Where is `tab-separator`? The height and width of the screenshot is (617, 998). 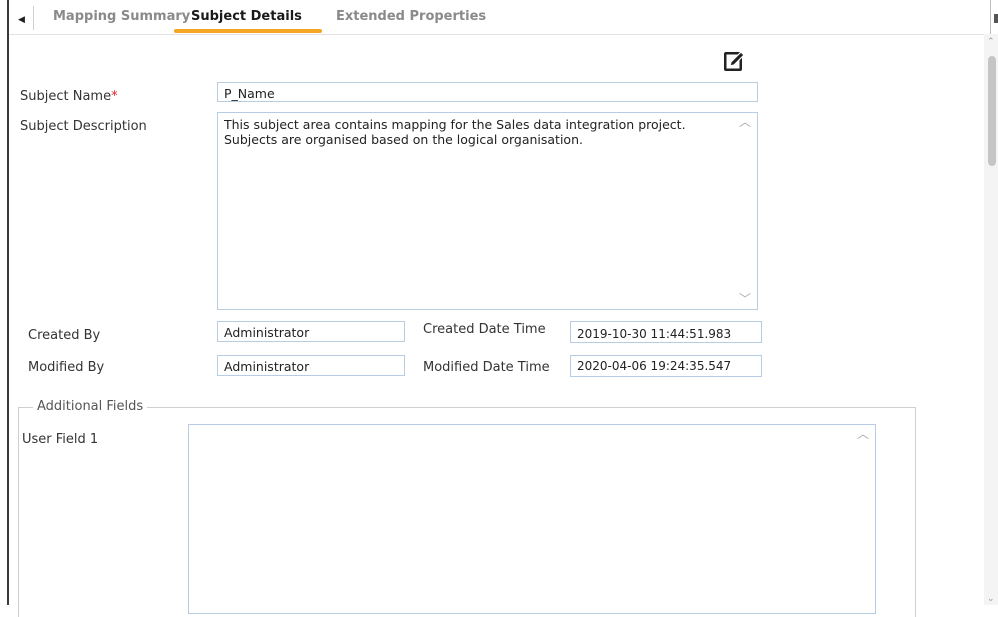
tab-separator is located at coordinates (33, 18).